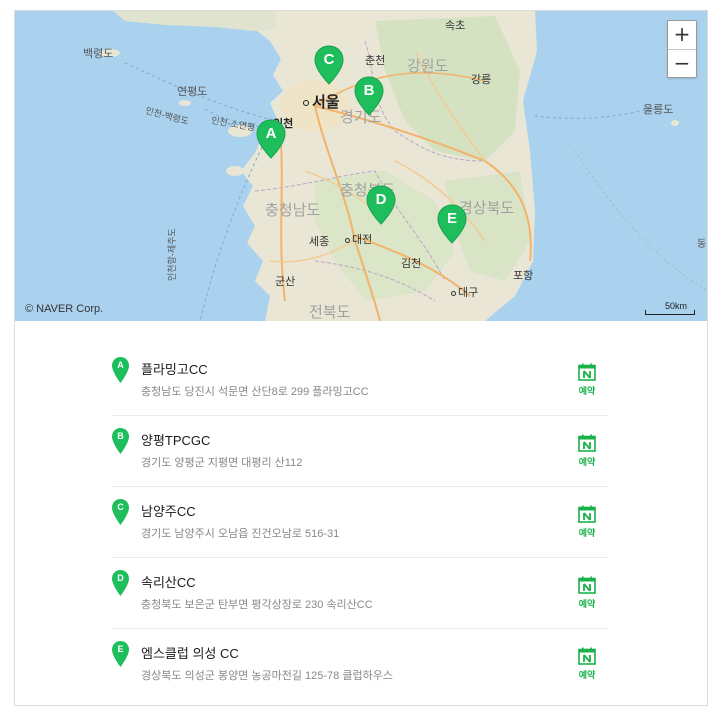  Describe the element at coordinates (222, 463) in the screenshot. I see `place-address: 경기도 양평군 지평면 대평리 산112` at that location.